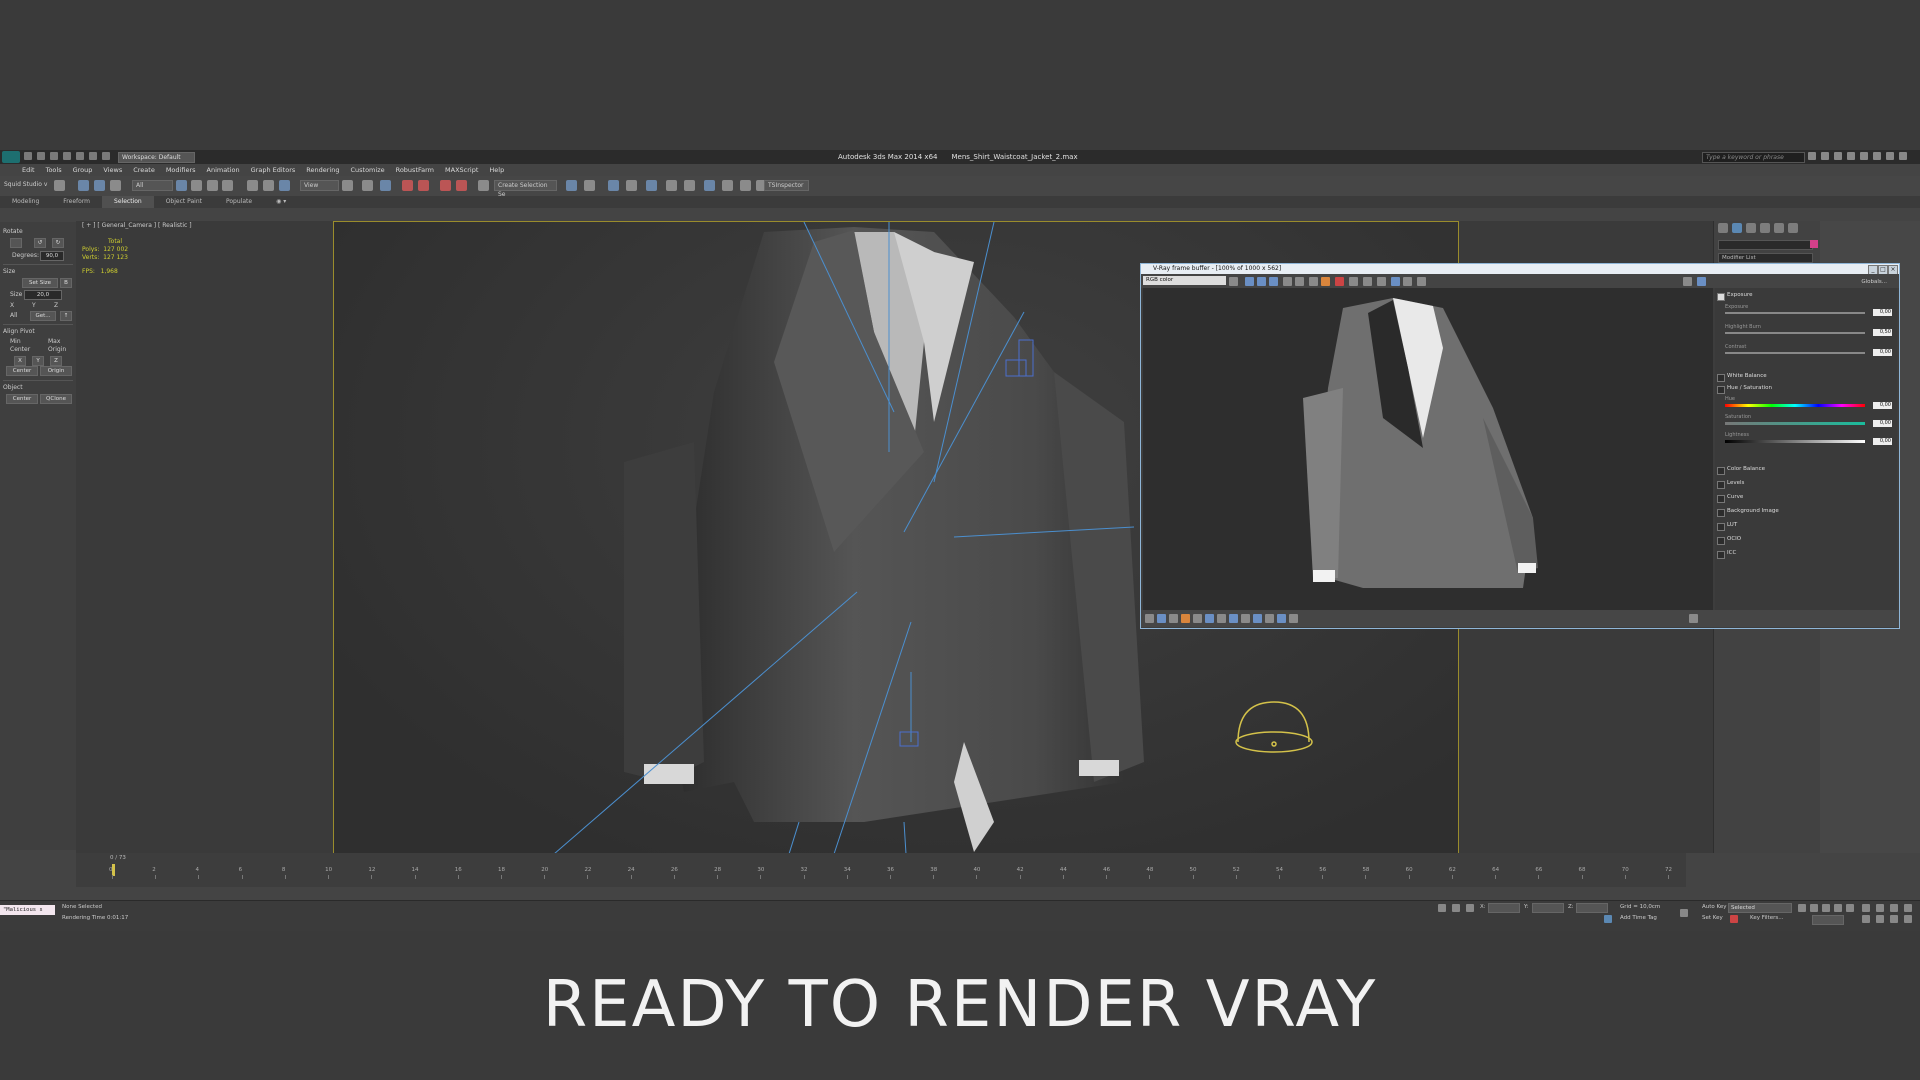 The width and height of the screenshot is (1920, 1080). Describe the element at coordinates (1826, 908) in the screenshot. I see `play-icon` at that location.